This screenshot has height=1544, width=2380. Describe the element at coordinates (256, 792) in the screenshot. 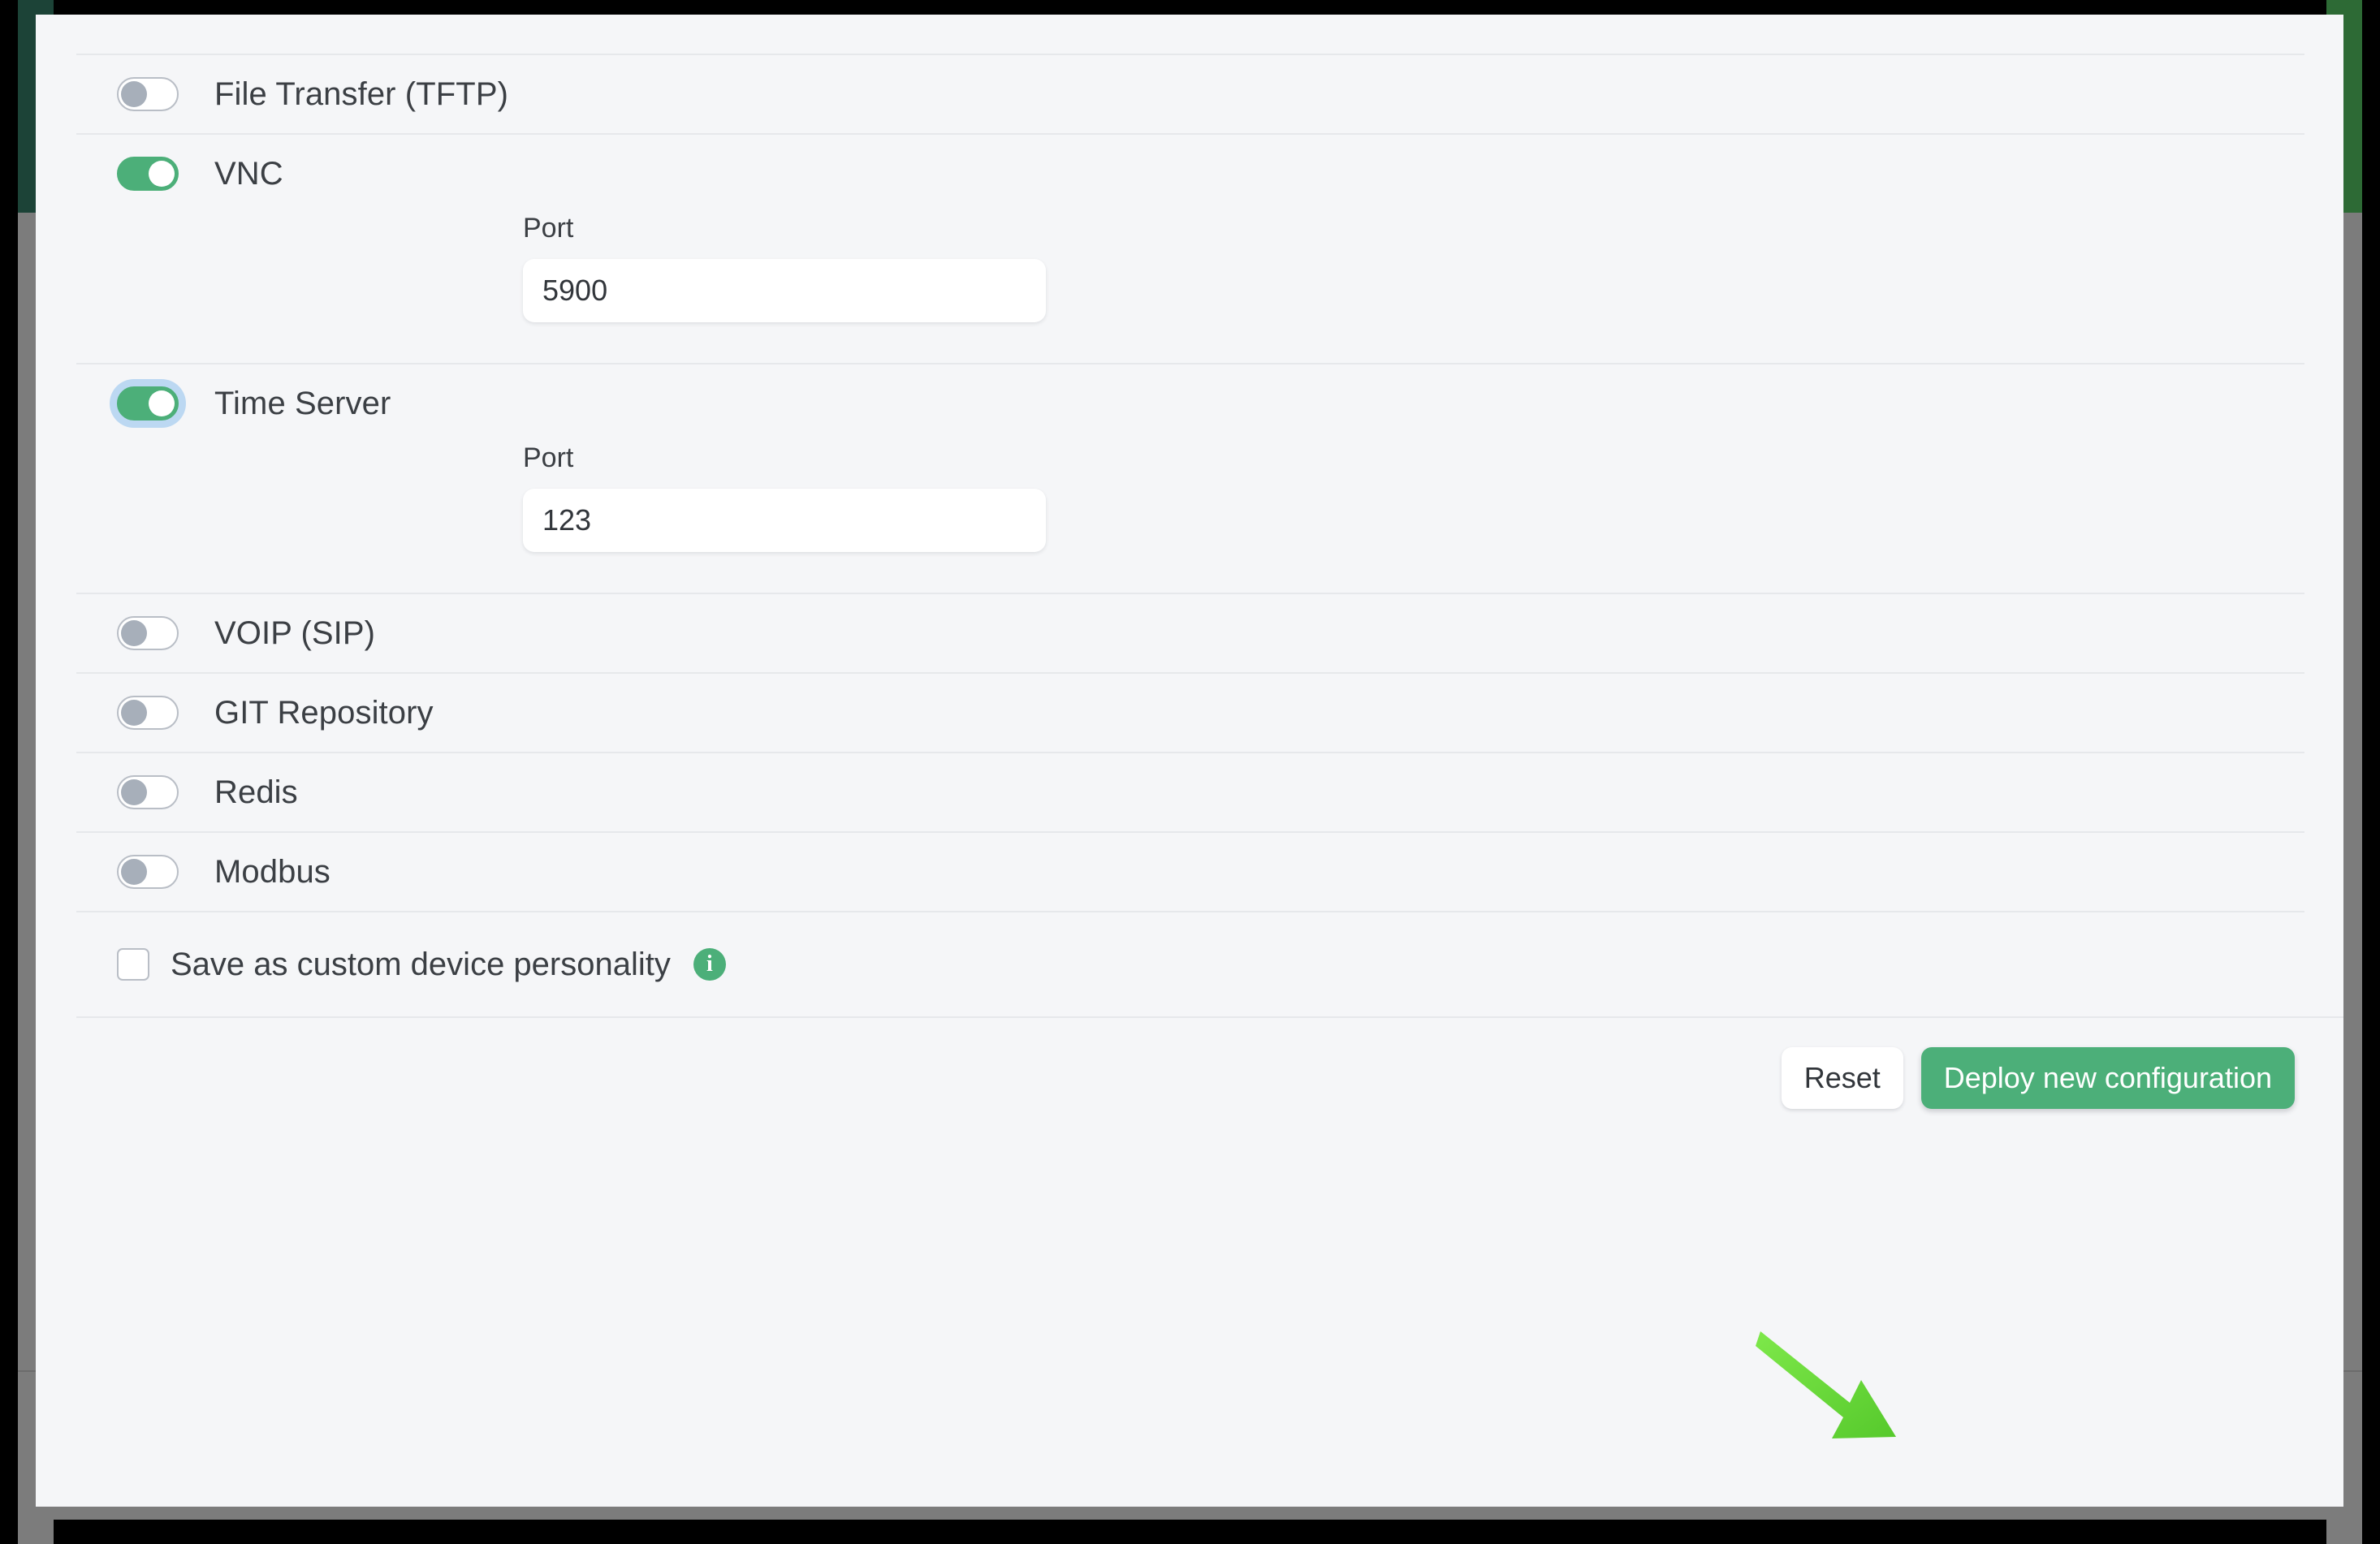

I see `service-label-redis: Redis` at that location.